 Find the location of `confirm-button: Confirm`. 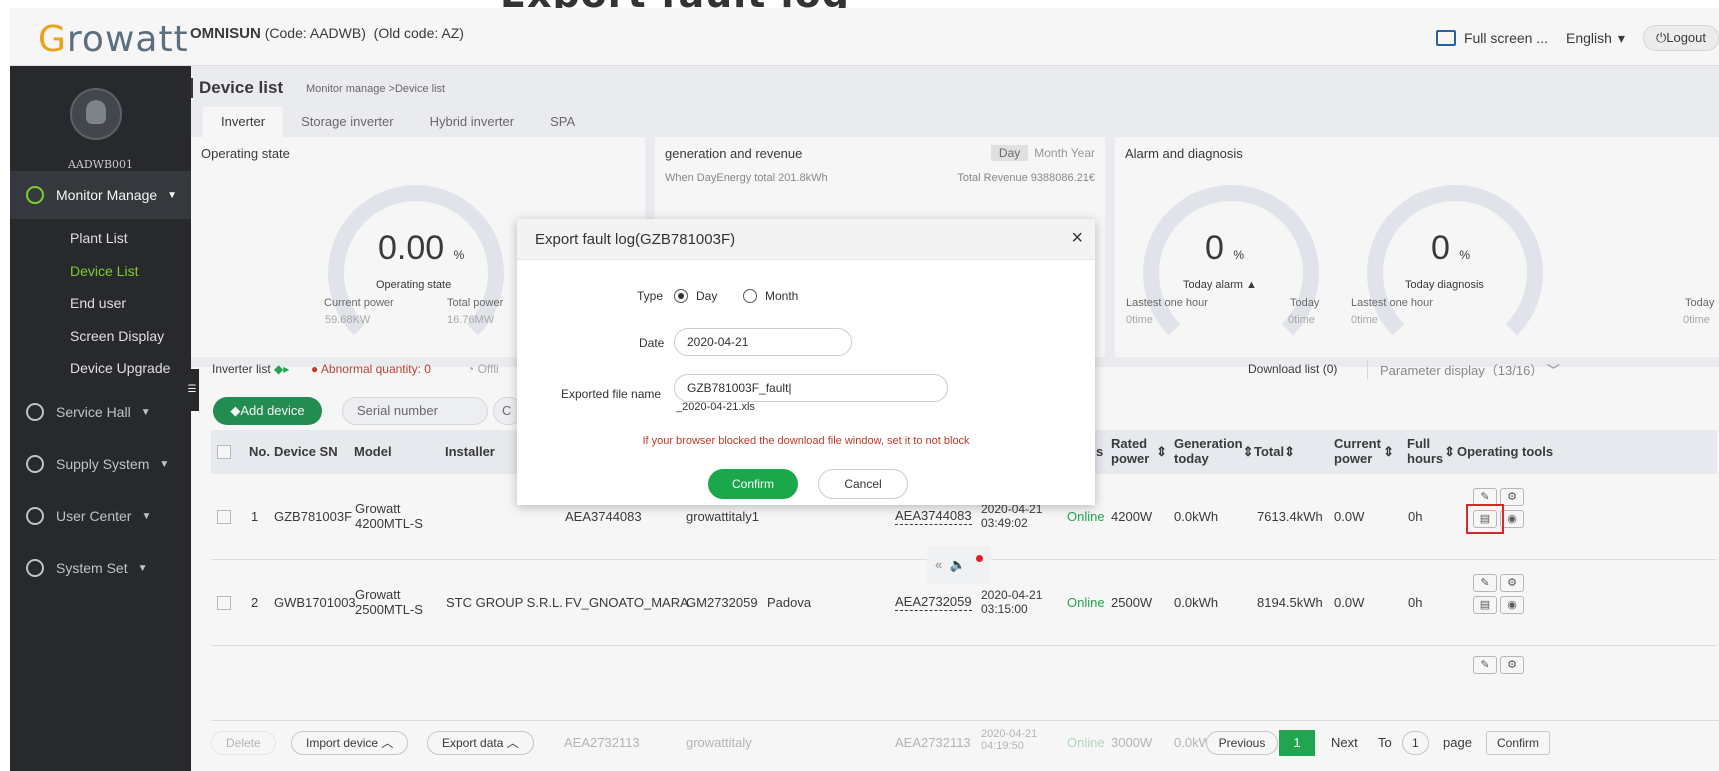

confirm-button: Confirm is located at coordinates (753, 484).